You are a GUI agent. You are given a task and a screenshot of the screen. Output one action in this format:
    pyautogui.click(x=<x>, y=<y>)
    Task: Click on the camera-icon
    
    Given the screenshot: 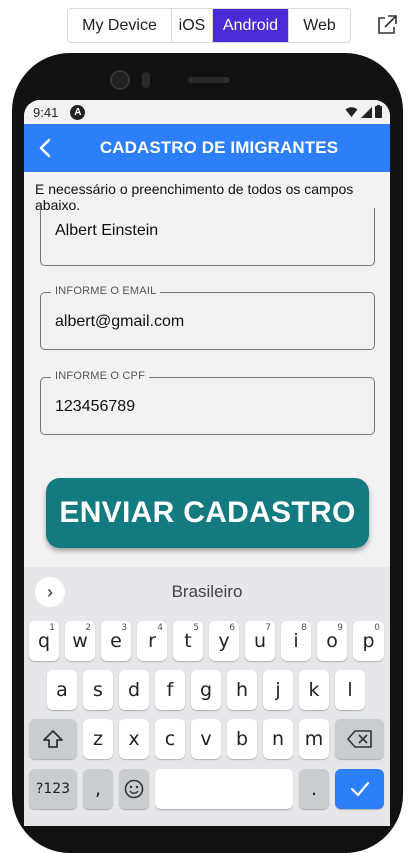 What is the action you would take?
    pyautogui.click(x=120, y=80)
    